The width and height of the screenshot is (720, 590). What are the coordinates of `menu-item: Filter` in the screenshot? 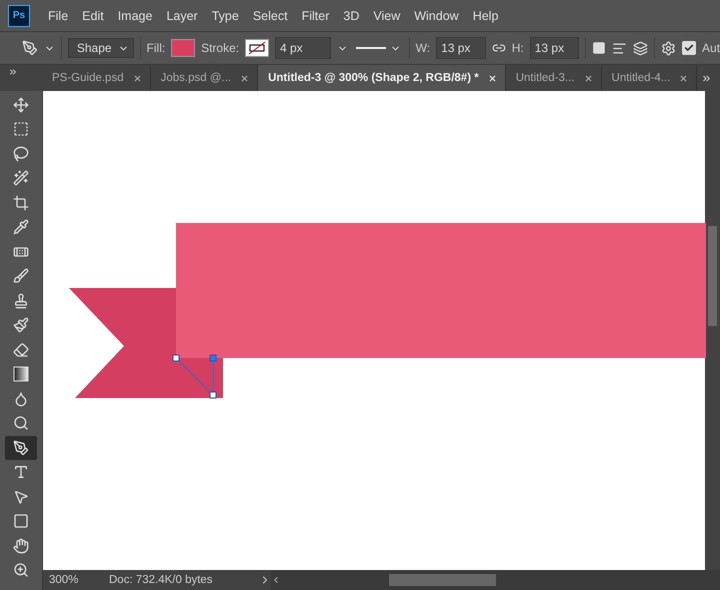 It's located at (316, 15).